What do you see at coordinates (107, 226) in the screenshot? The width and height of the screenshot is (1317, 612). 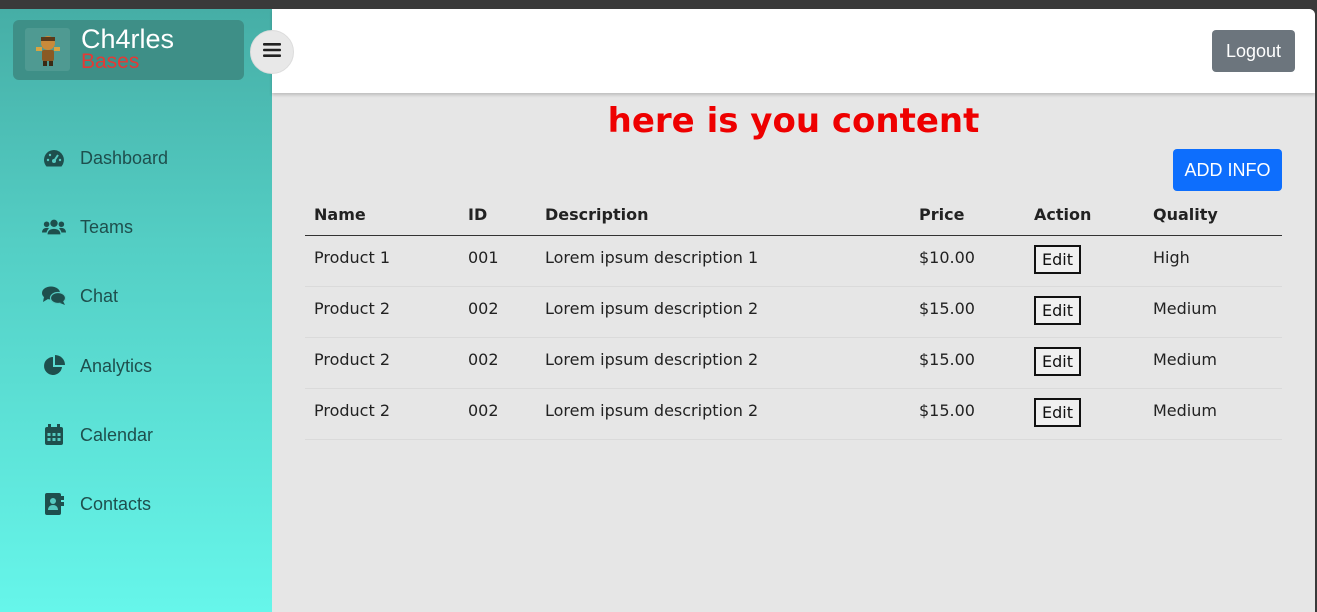 I see `sidebar-item-label: Teams` at bounding box center [107, 226].